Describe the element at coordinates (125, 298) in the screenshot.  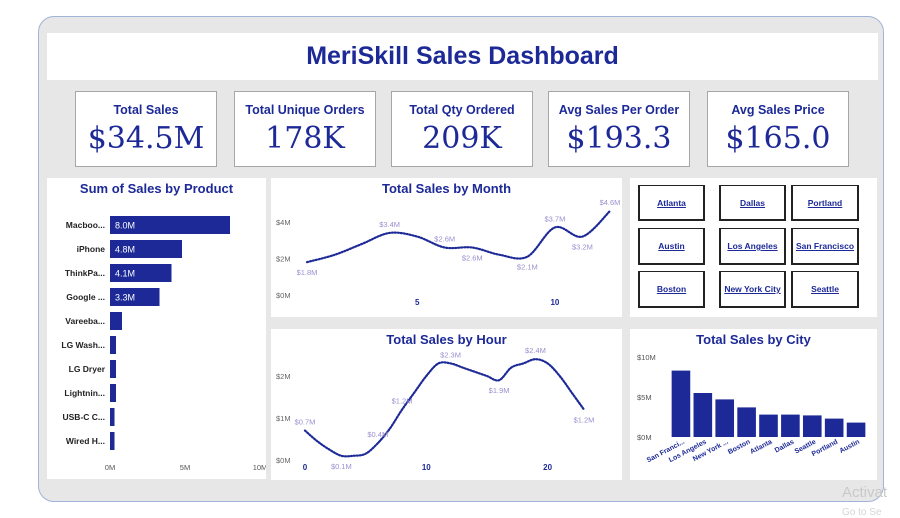
I see `product-bar-data-label: 3.3M` at that location.